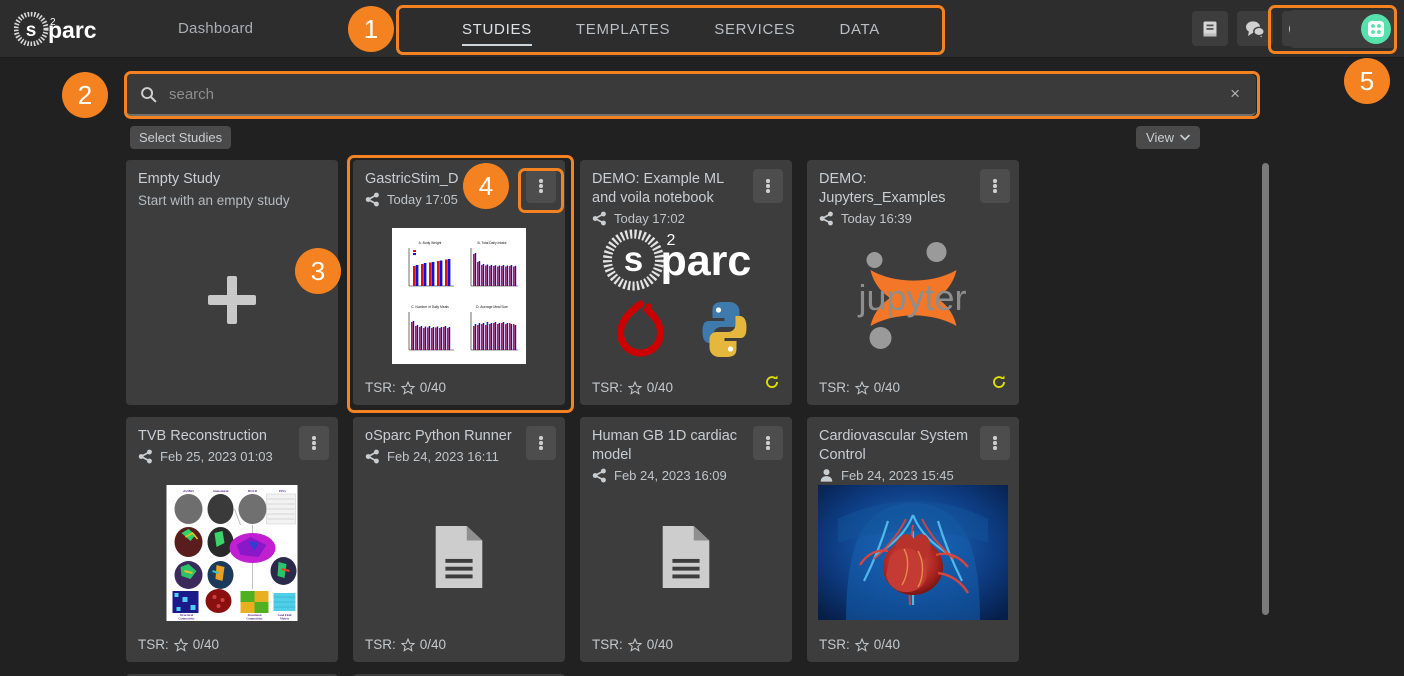 The width and height of the screenshot is (1404, 676). I want to click on svg-text: Anatomical, so click(221, 491).